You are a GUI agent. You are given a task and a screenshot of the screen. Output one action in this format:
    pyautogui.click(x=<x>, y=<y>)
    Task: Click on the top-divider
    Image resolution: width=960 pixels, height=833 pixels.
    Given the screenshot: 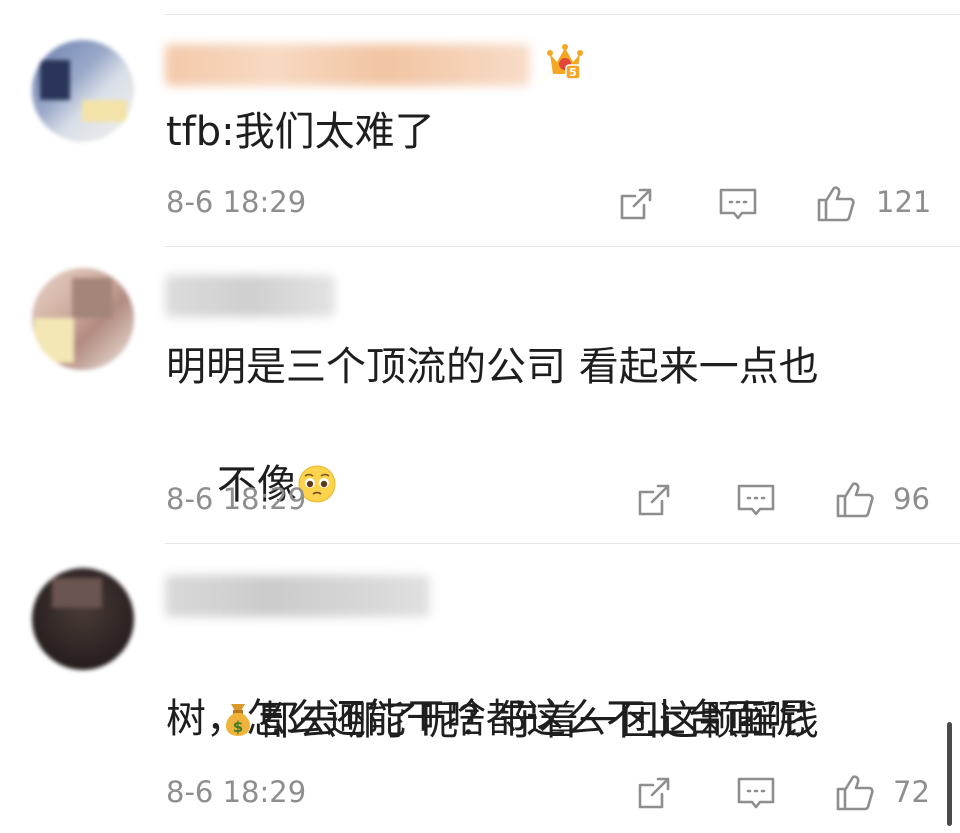 What is the action you would take?
    pyautogui.click(x=562, y=14)
    